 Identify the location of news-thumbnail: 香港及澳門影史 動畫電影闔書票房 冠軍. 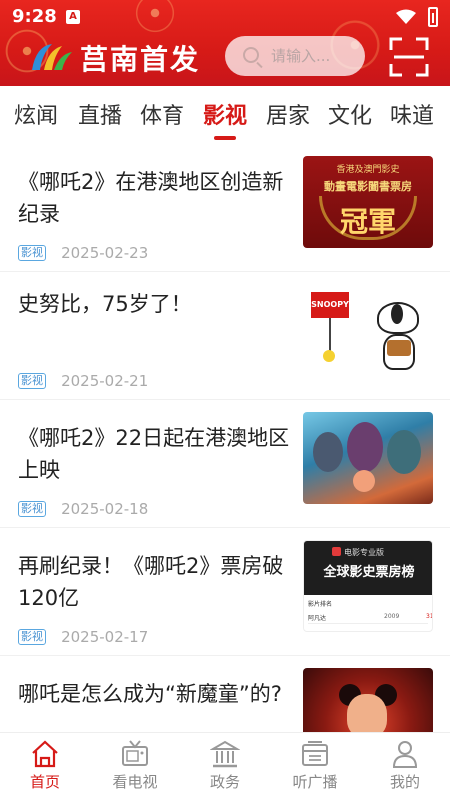
(368, 202).